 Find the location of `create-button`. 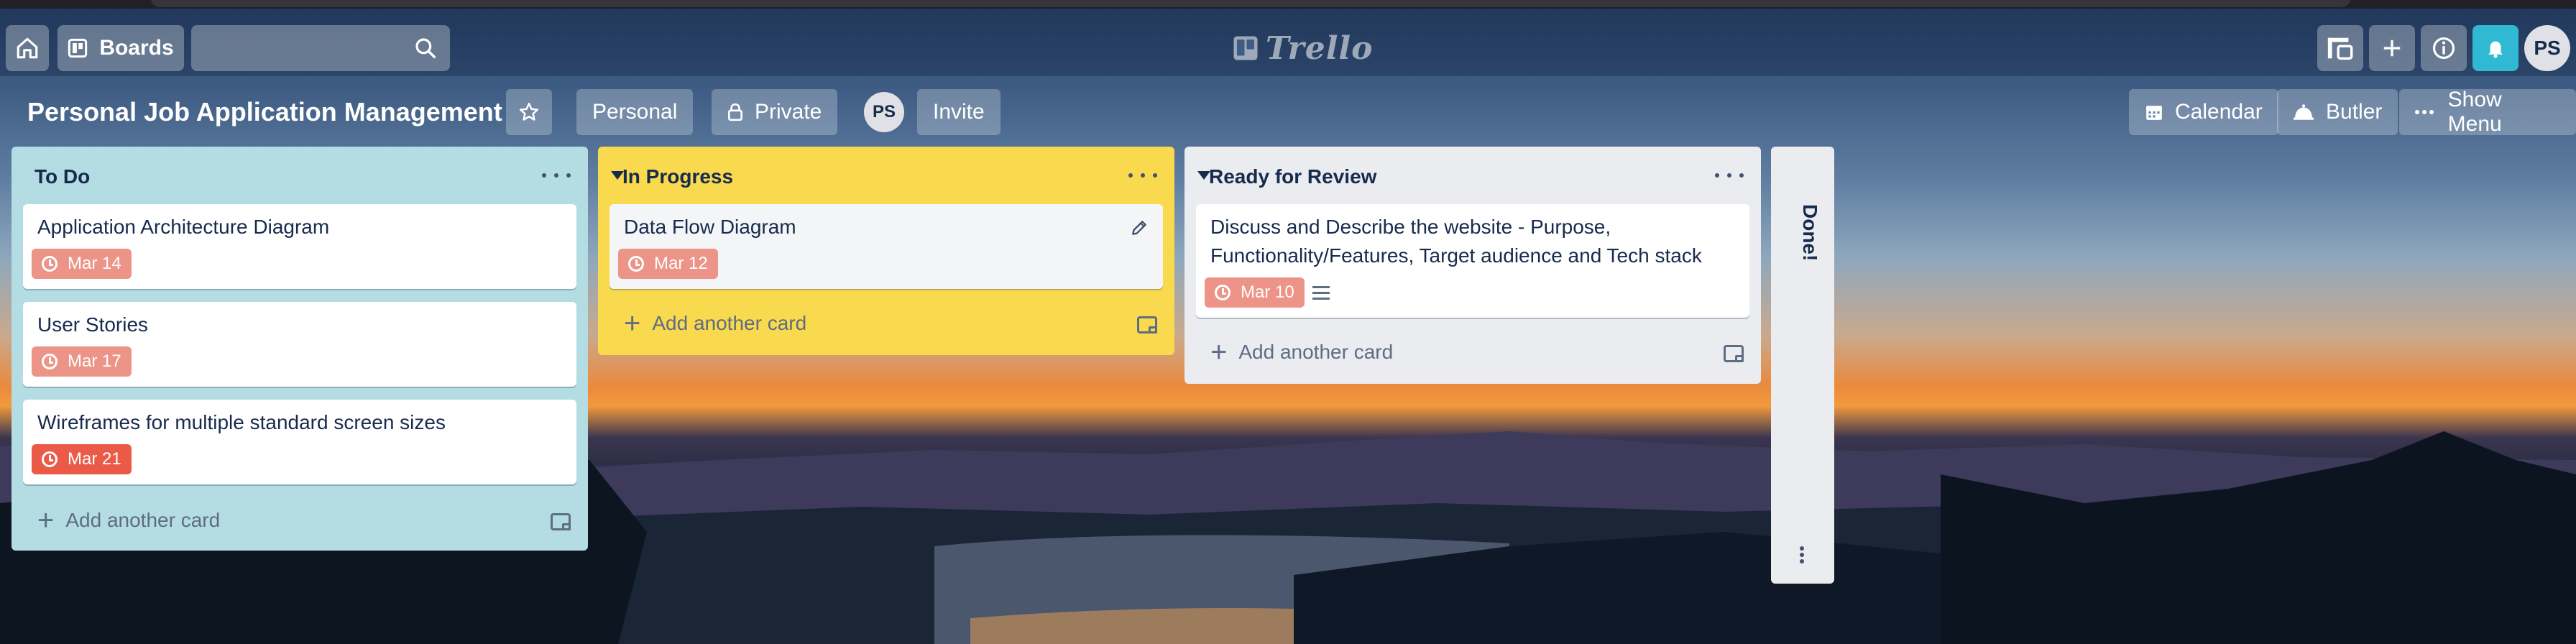

create-button is located at coordinates (2392, 48).